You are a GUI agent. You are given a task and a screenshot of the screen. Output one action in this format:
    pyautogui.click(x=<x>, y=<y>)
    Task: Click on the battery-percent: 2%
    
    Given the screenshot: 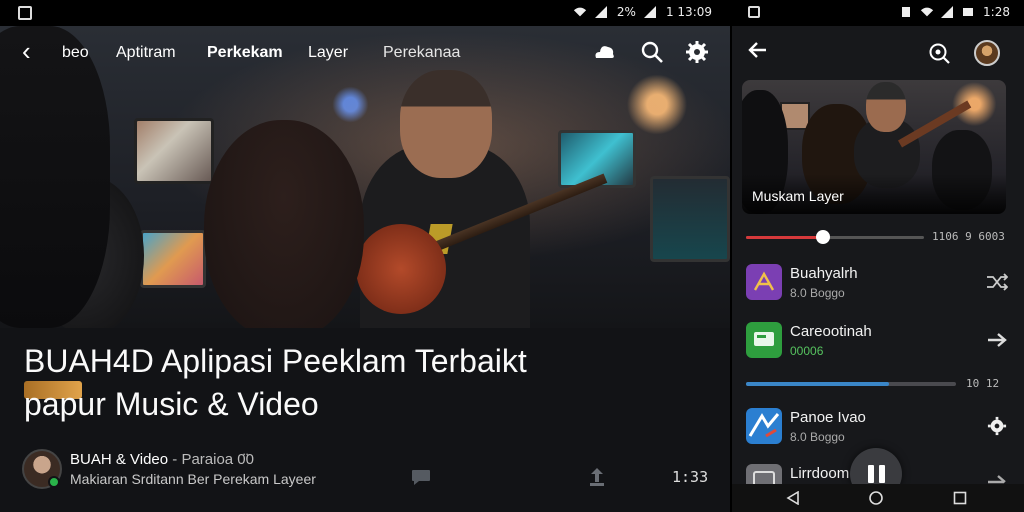 What is the action you would take?
    pyautogui.click(x=626, y=12)
    